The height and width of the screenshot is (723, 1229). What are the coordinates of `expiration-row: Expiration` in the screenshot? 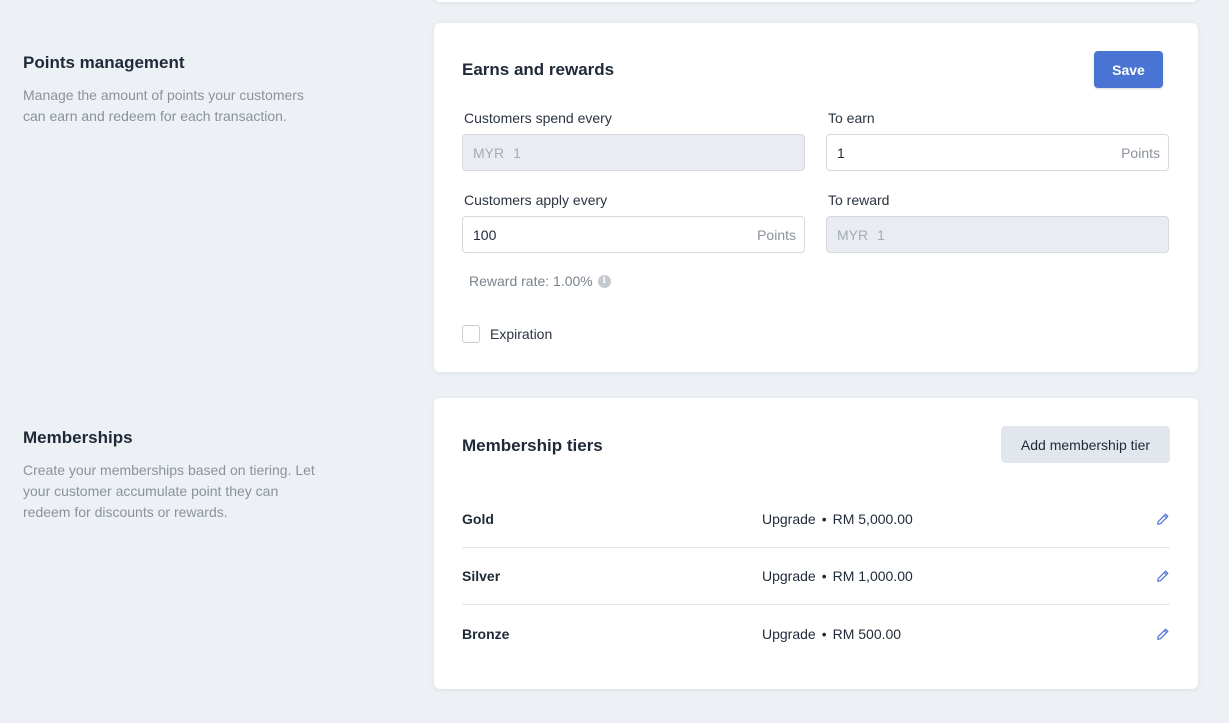 It's located at (507, 334).